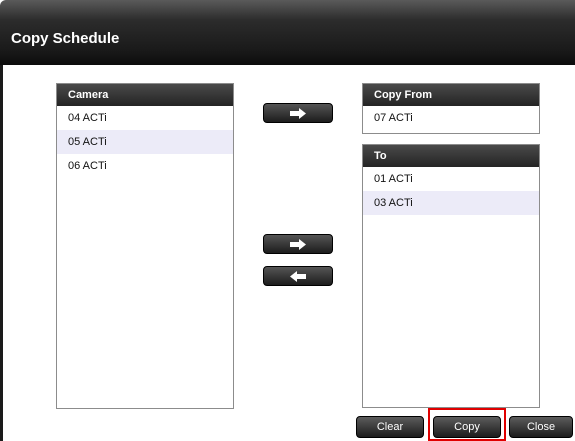 This screenshot has width=575, height=441. I want to click on arrow-left-icon, so click(298, 276).